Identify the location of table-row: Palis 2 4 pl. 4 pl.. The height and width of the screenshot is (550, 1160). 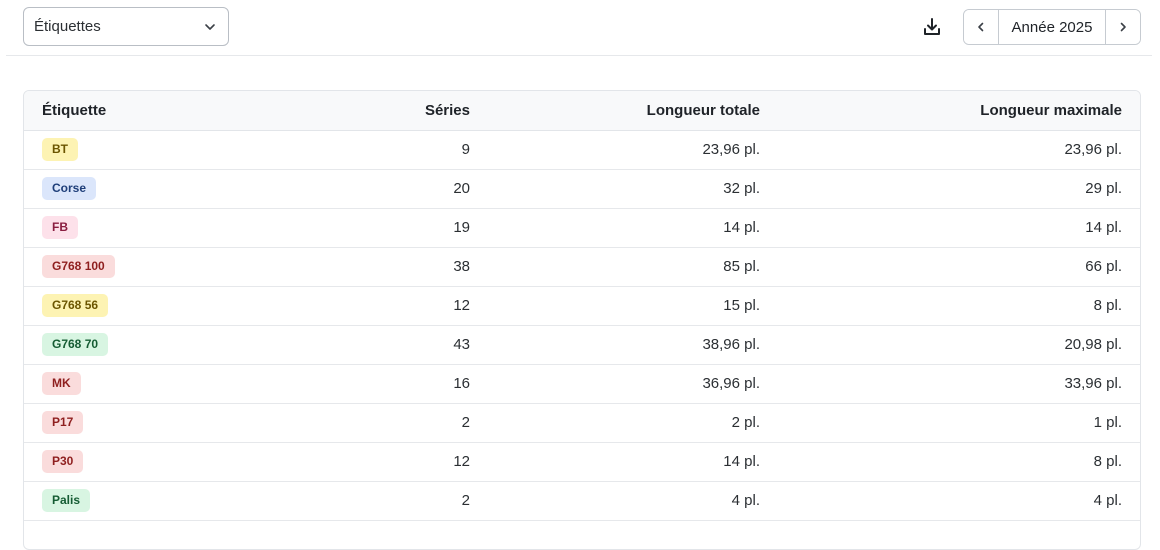
(582, 501).